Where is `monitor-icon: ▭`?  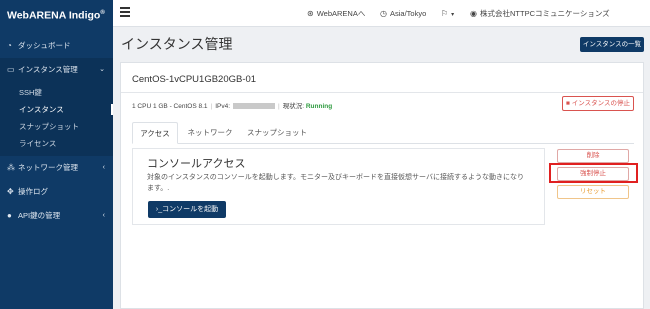 monitor-icon: ▭ is located at coordinates (11, 69).